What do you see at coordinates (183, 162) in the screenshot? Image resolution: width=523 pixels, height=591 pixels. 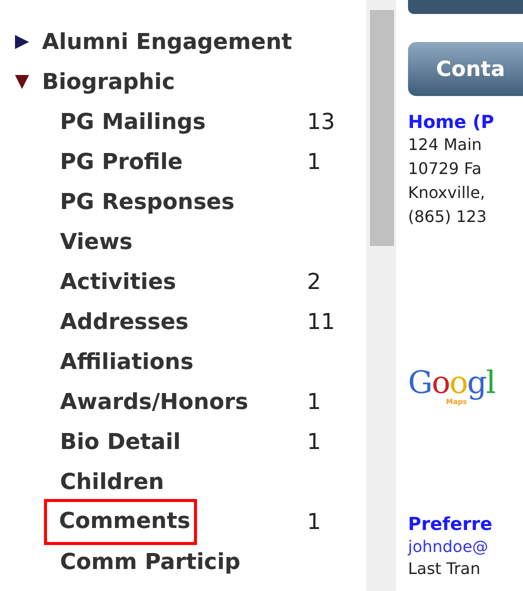 I see `nav-item: PG Profile` at bounding box center [183, 162].